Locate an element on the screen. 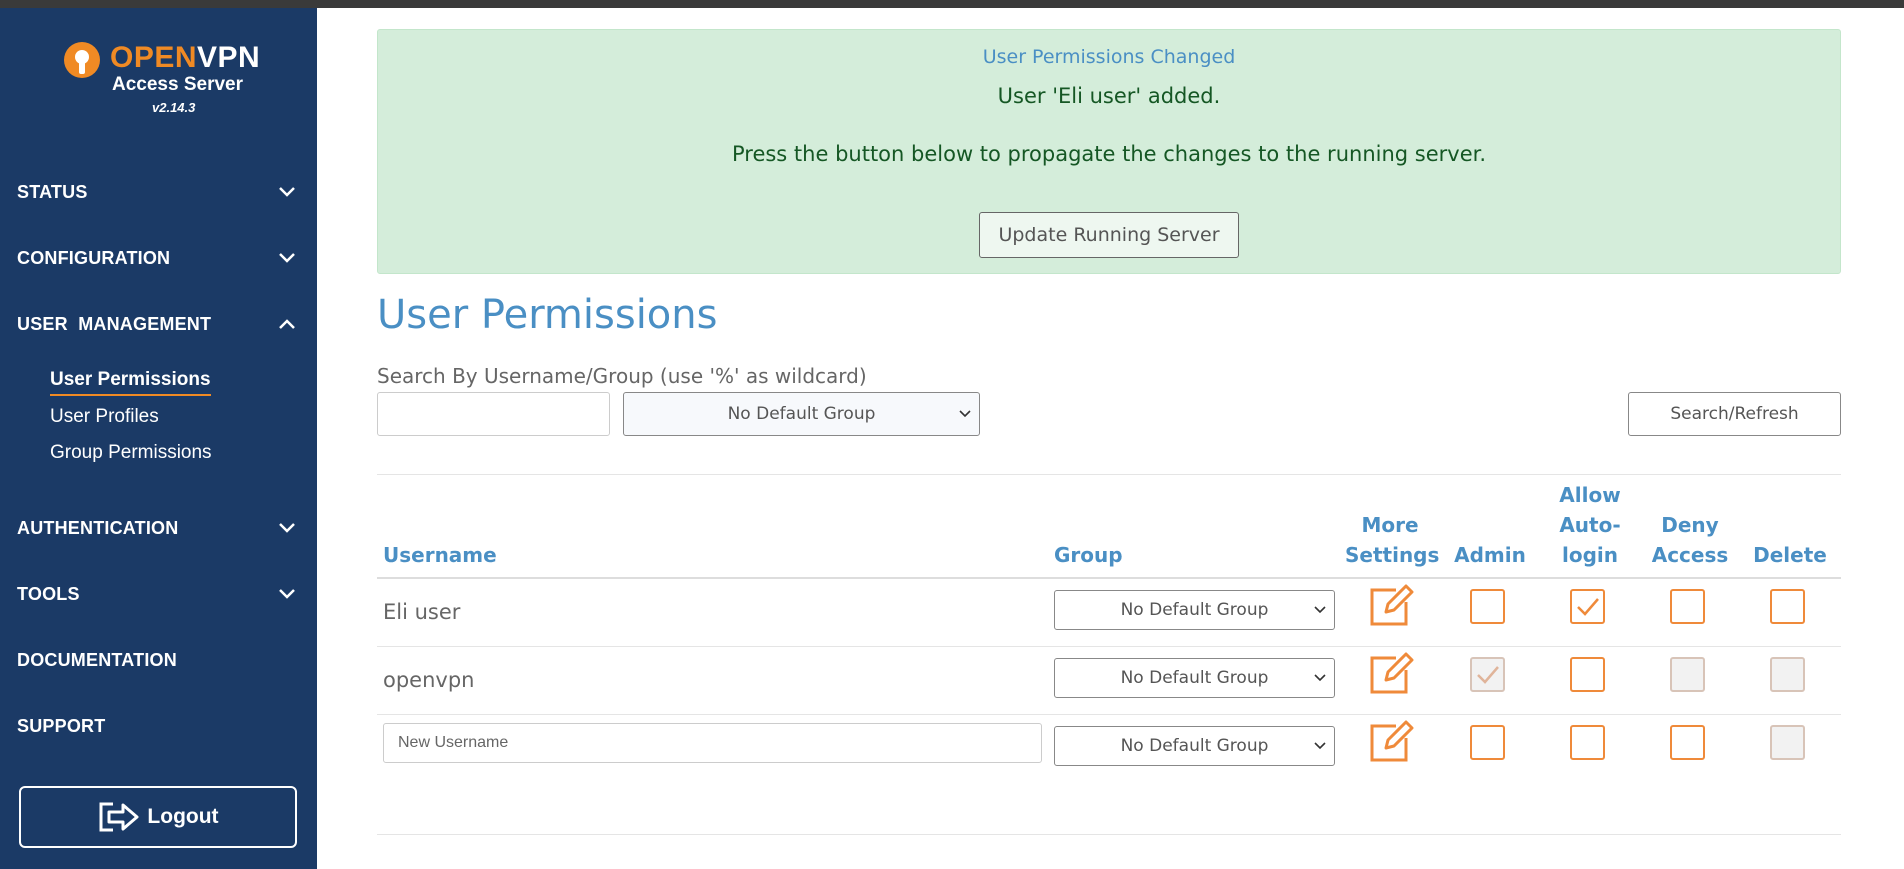 This screenshot has width=1904, height=869. nav-label: STATUS is located at coordinates (52, 191).